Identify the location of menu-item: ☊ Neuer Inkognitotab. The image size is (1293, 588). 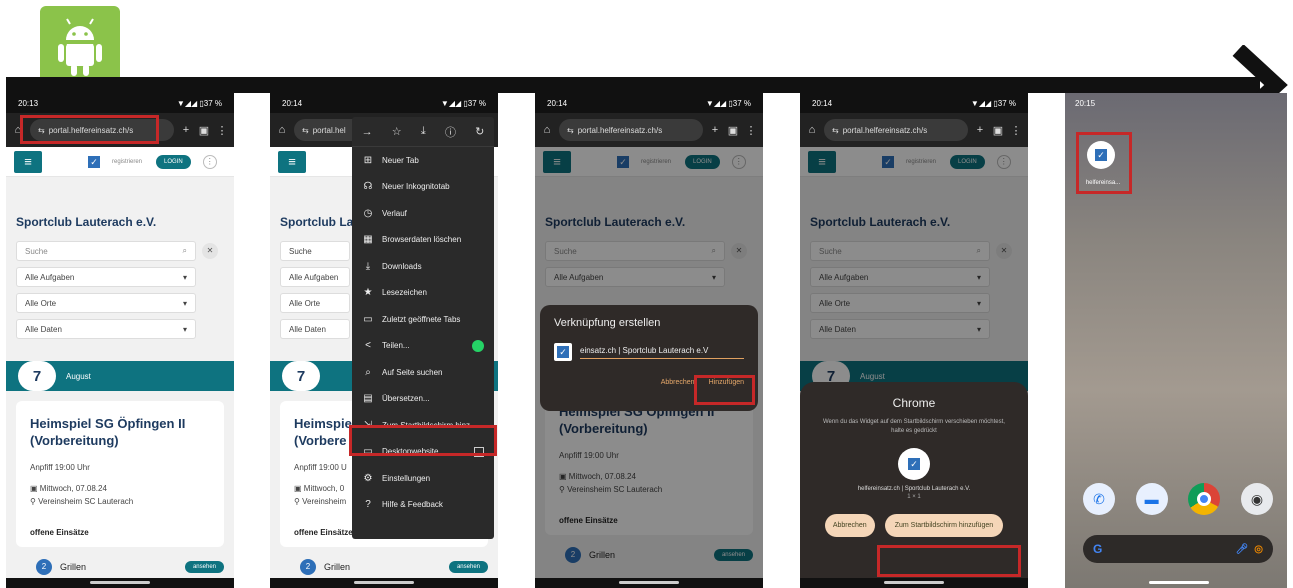
(423, 187).